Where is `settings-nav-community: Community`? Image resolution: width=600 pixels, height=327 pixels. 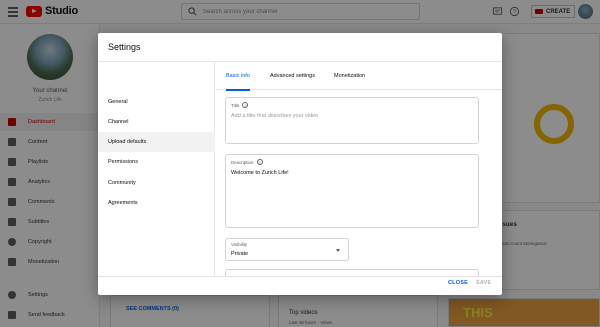
settings-nav-community: Community is located at coordinates (156, 183).